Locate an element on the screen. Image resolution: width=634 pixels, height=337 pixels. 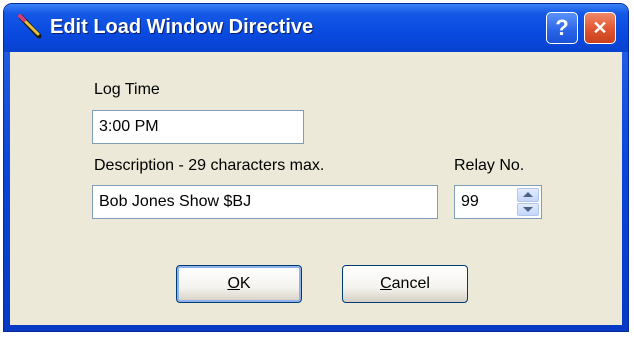
close-button: ✕ is located at coordinates (600, 28).